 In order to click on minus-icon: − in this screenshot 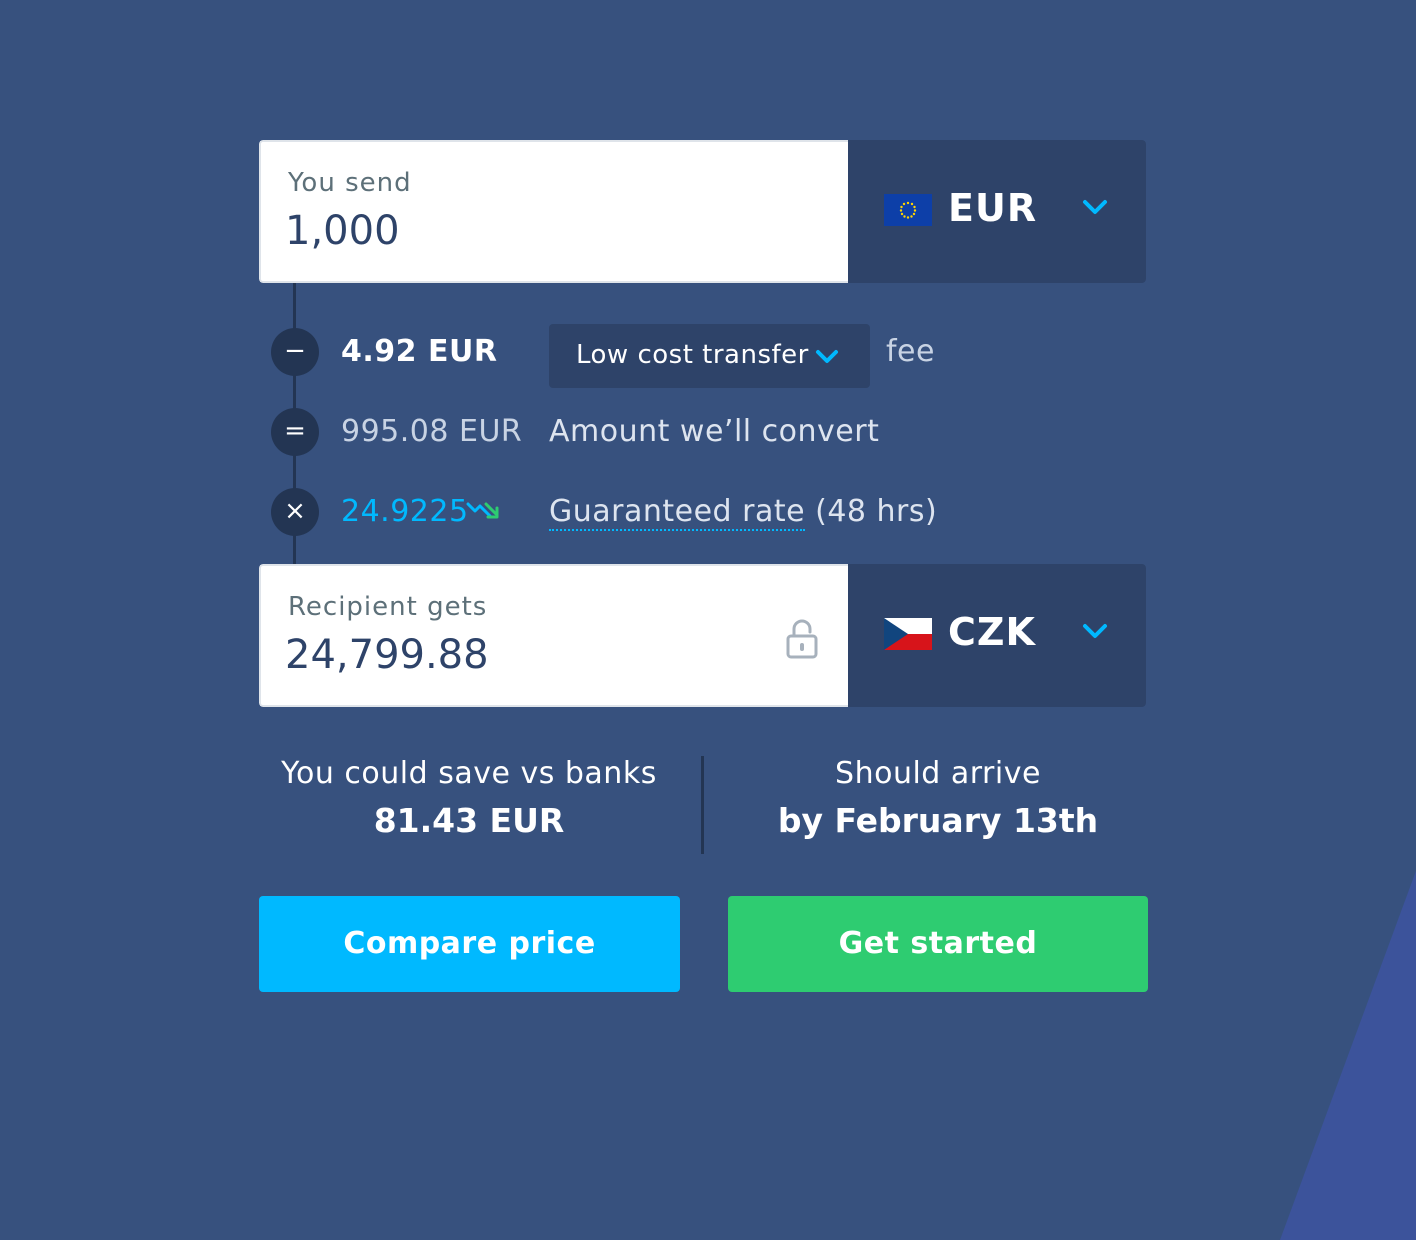, I will do `click(295, 352)`.